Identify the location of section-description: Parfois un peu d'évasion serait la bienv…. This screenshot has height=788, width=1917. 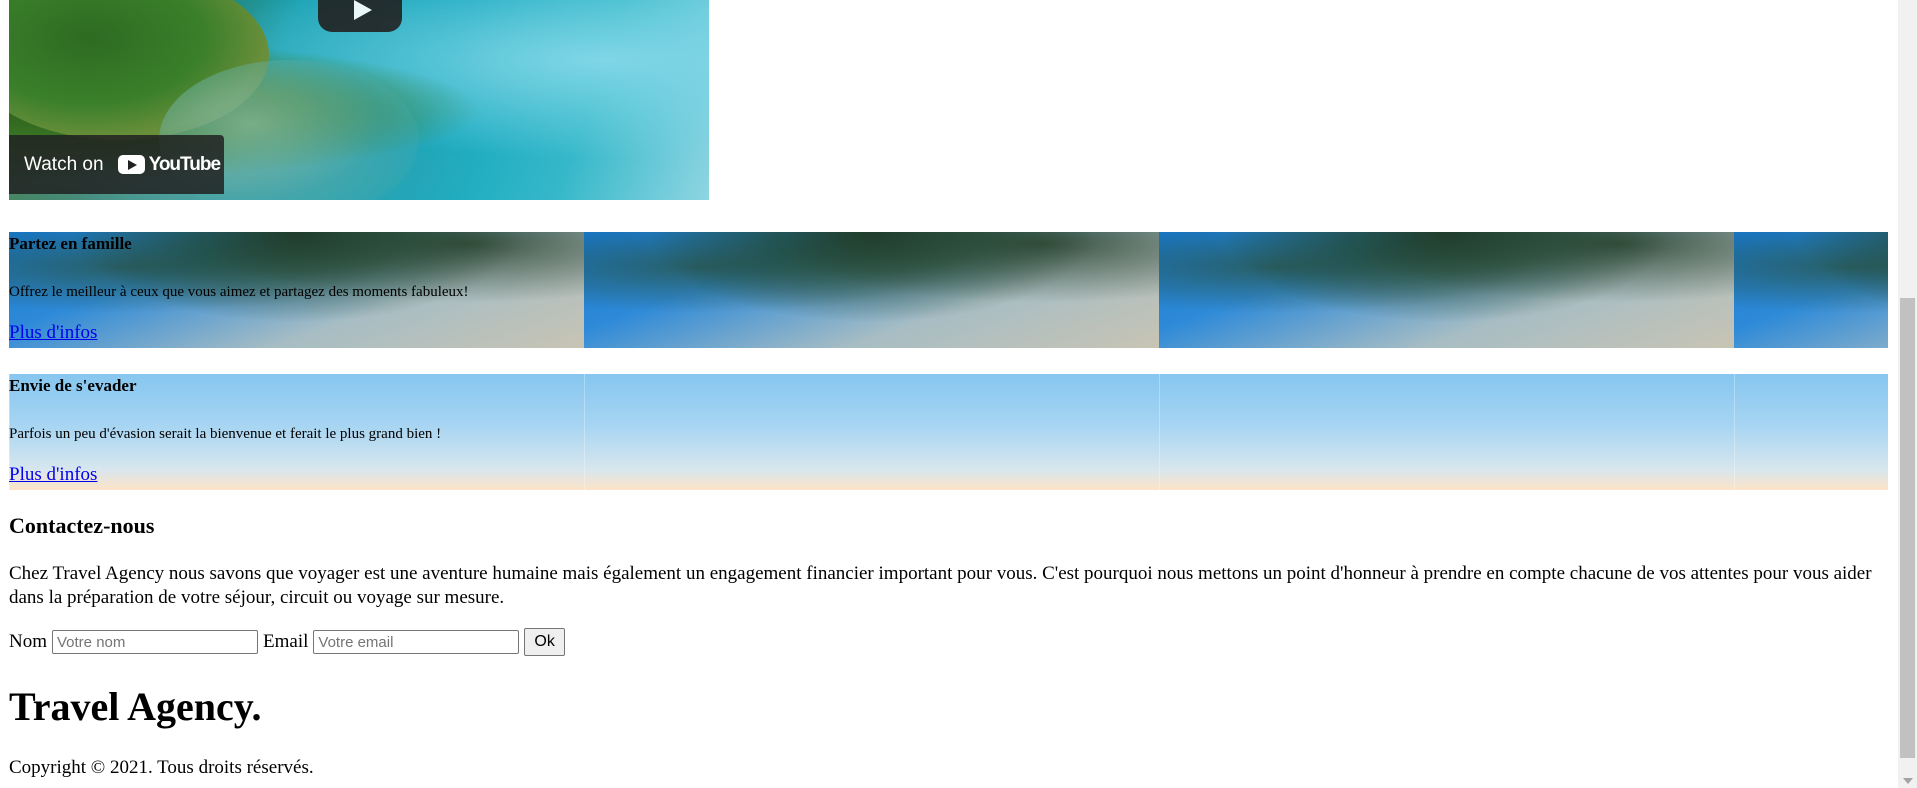
(225, 434).